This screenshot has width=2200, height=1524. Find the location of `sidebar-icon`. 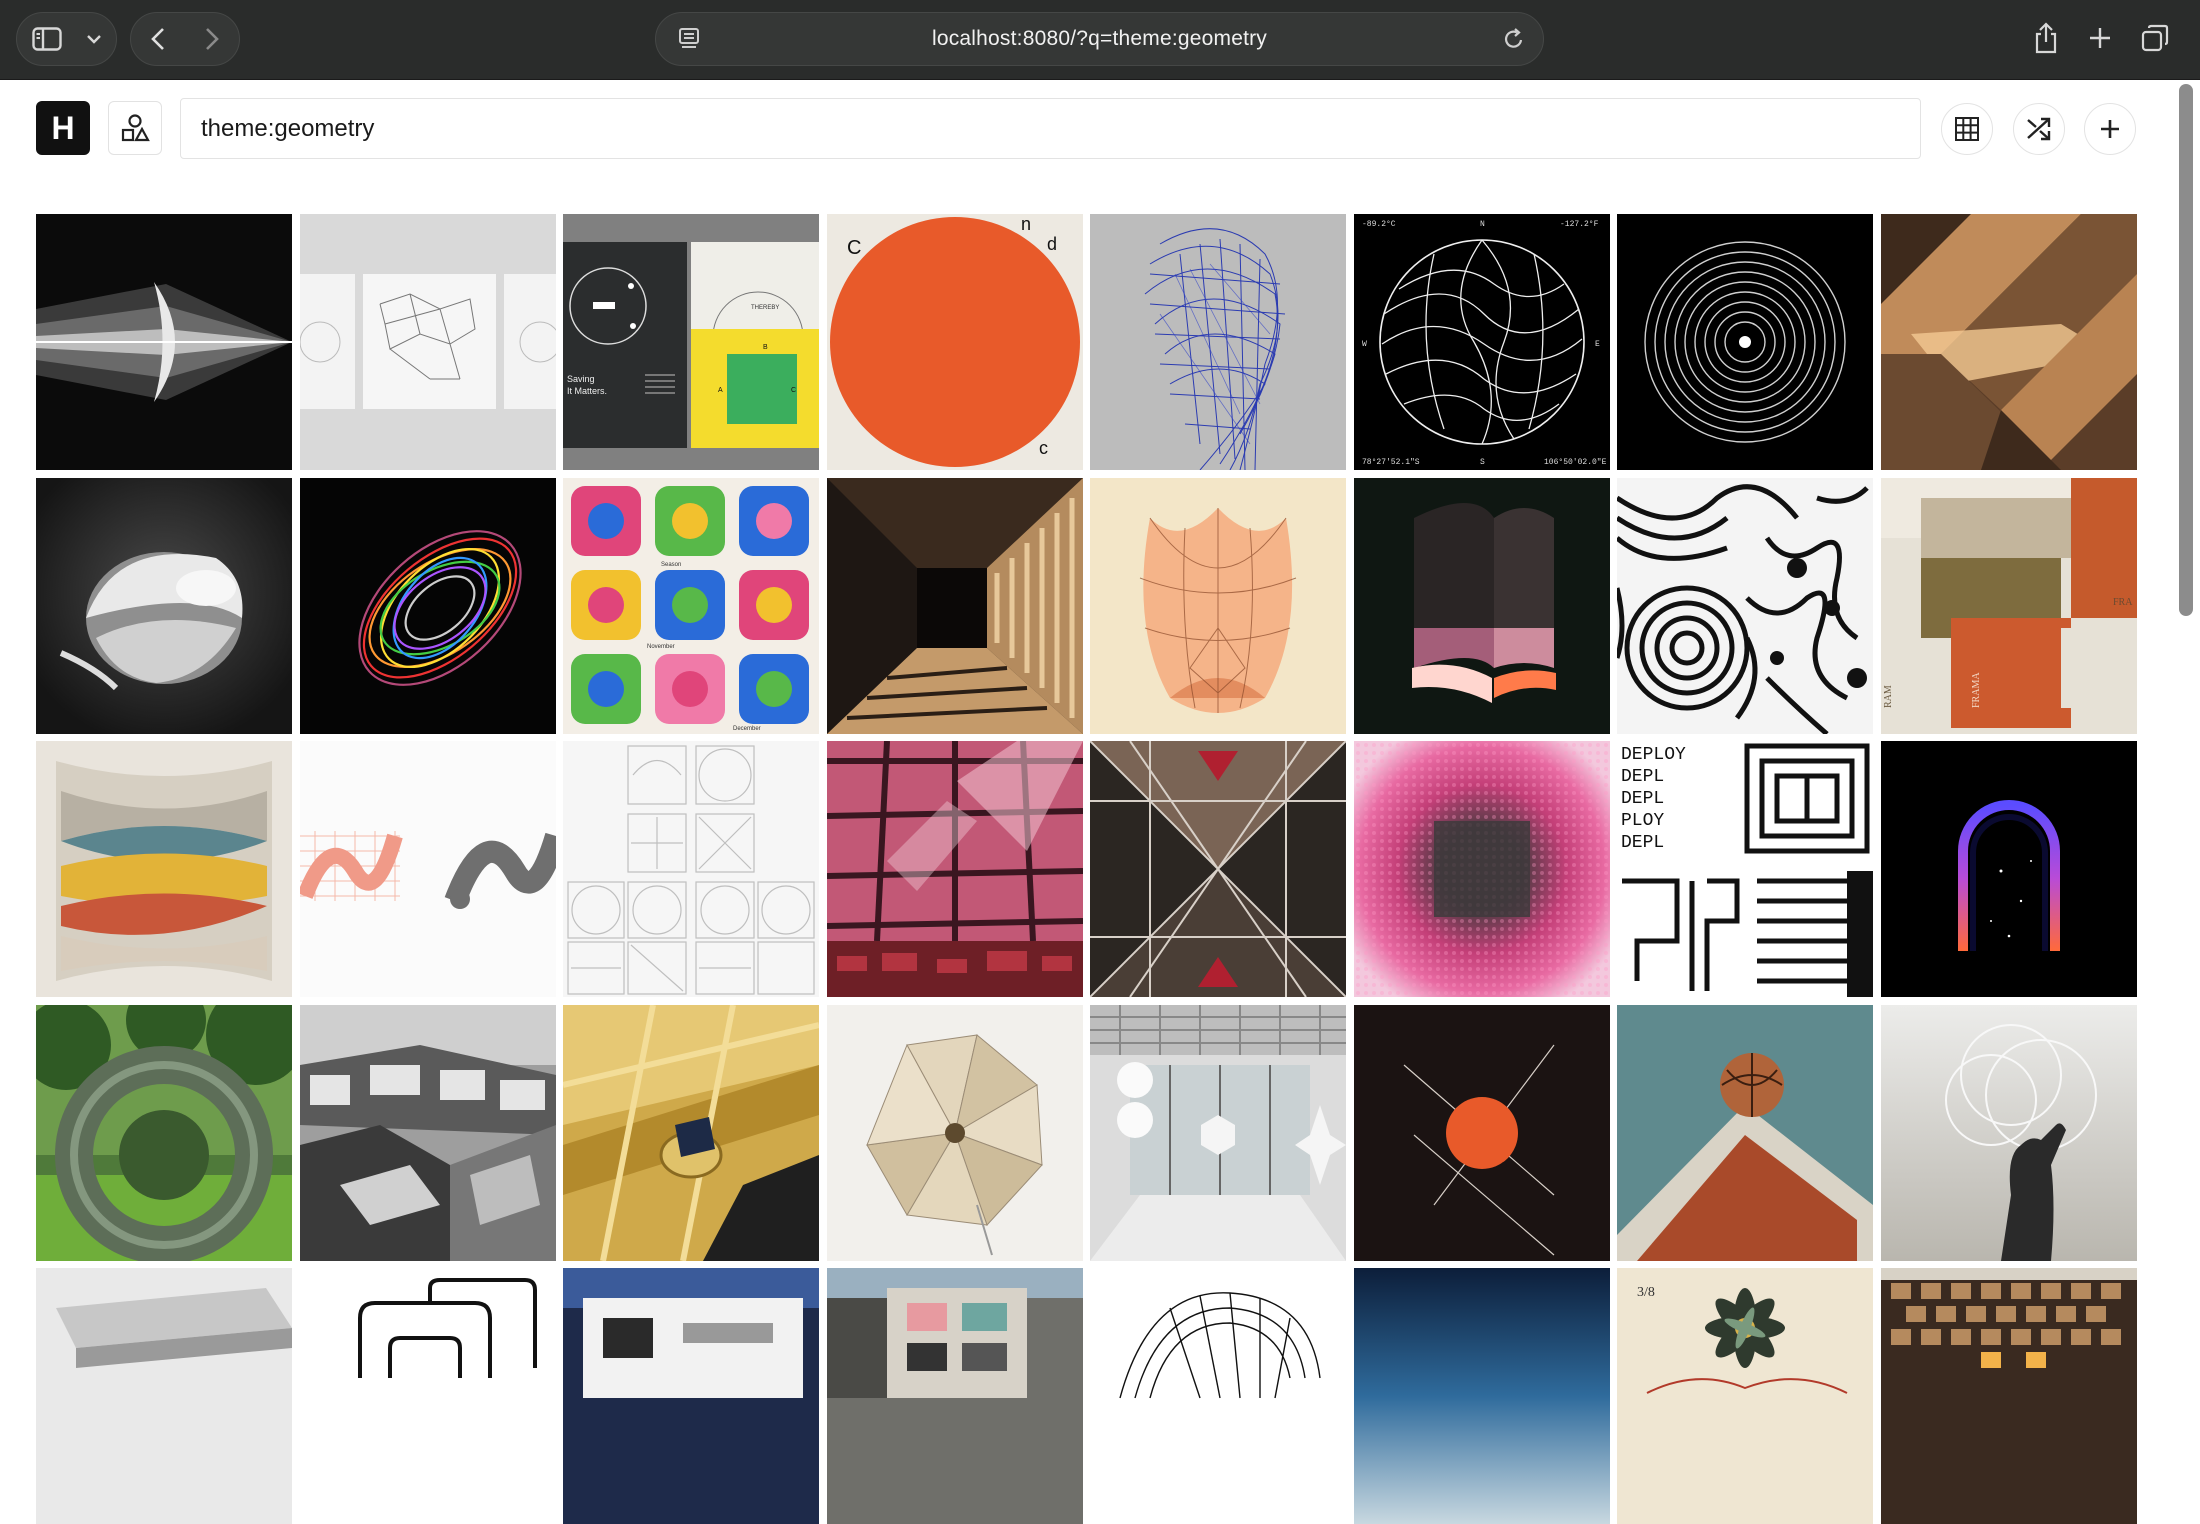

sidebar-icon is located at coordinates (47, 39).